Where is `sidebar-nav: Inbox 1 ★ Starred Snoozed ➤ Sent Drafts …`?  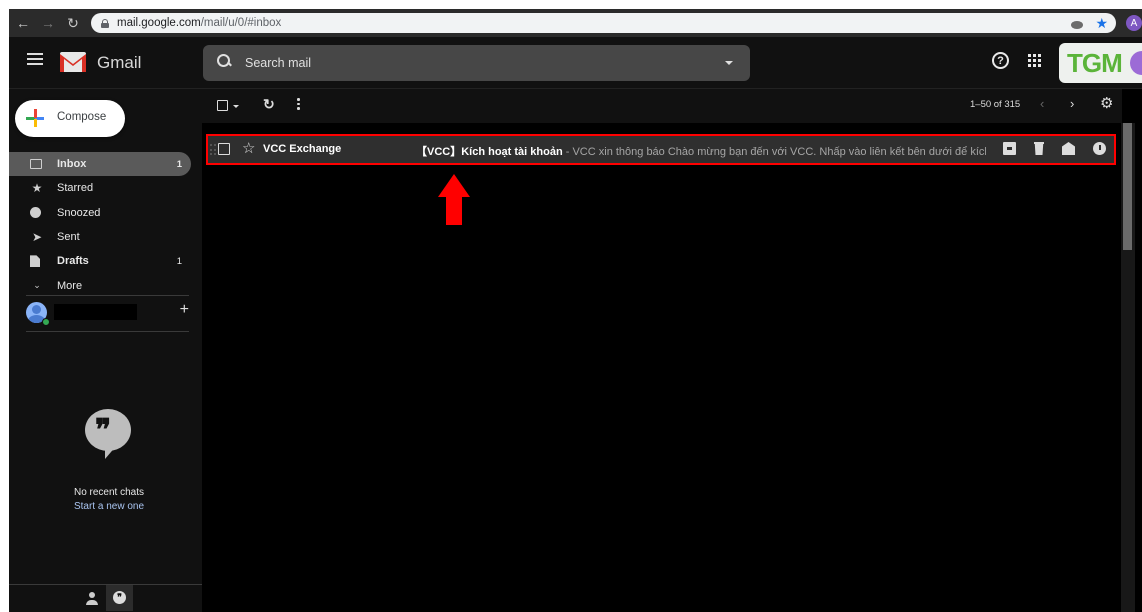 sidebar-nav: Inbox 1 ★ Starred Snoozed ➤ Sent Drafts … is located at coordinates (105, 225).